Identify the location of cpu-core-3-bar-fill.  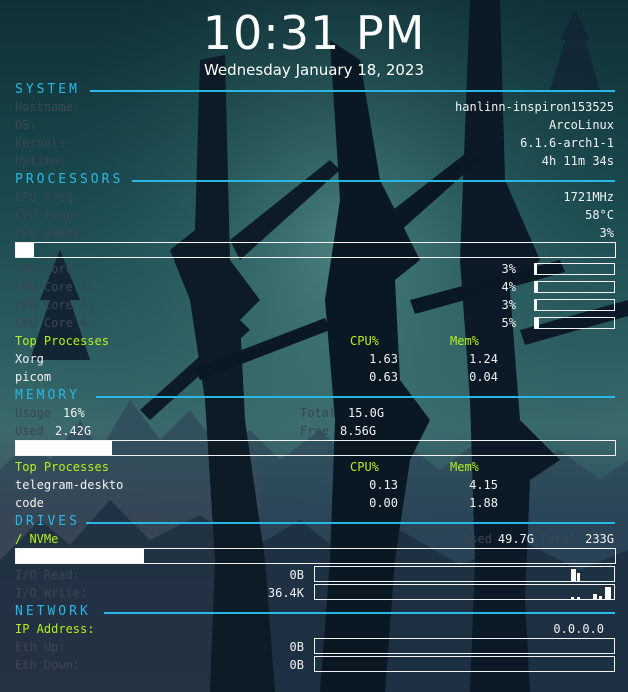
(536, 305).